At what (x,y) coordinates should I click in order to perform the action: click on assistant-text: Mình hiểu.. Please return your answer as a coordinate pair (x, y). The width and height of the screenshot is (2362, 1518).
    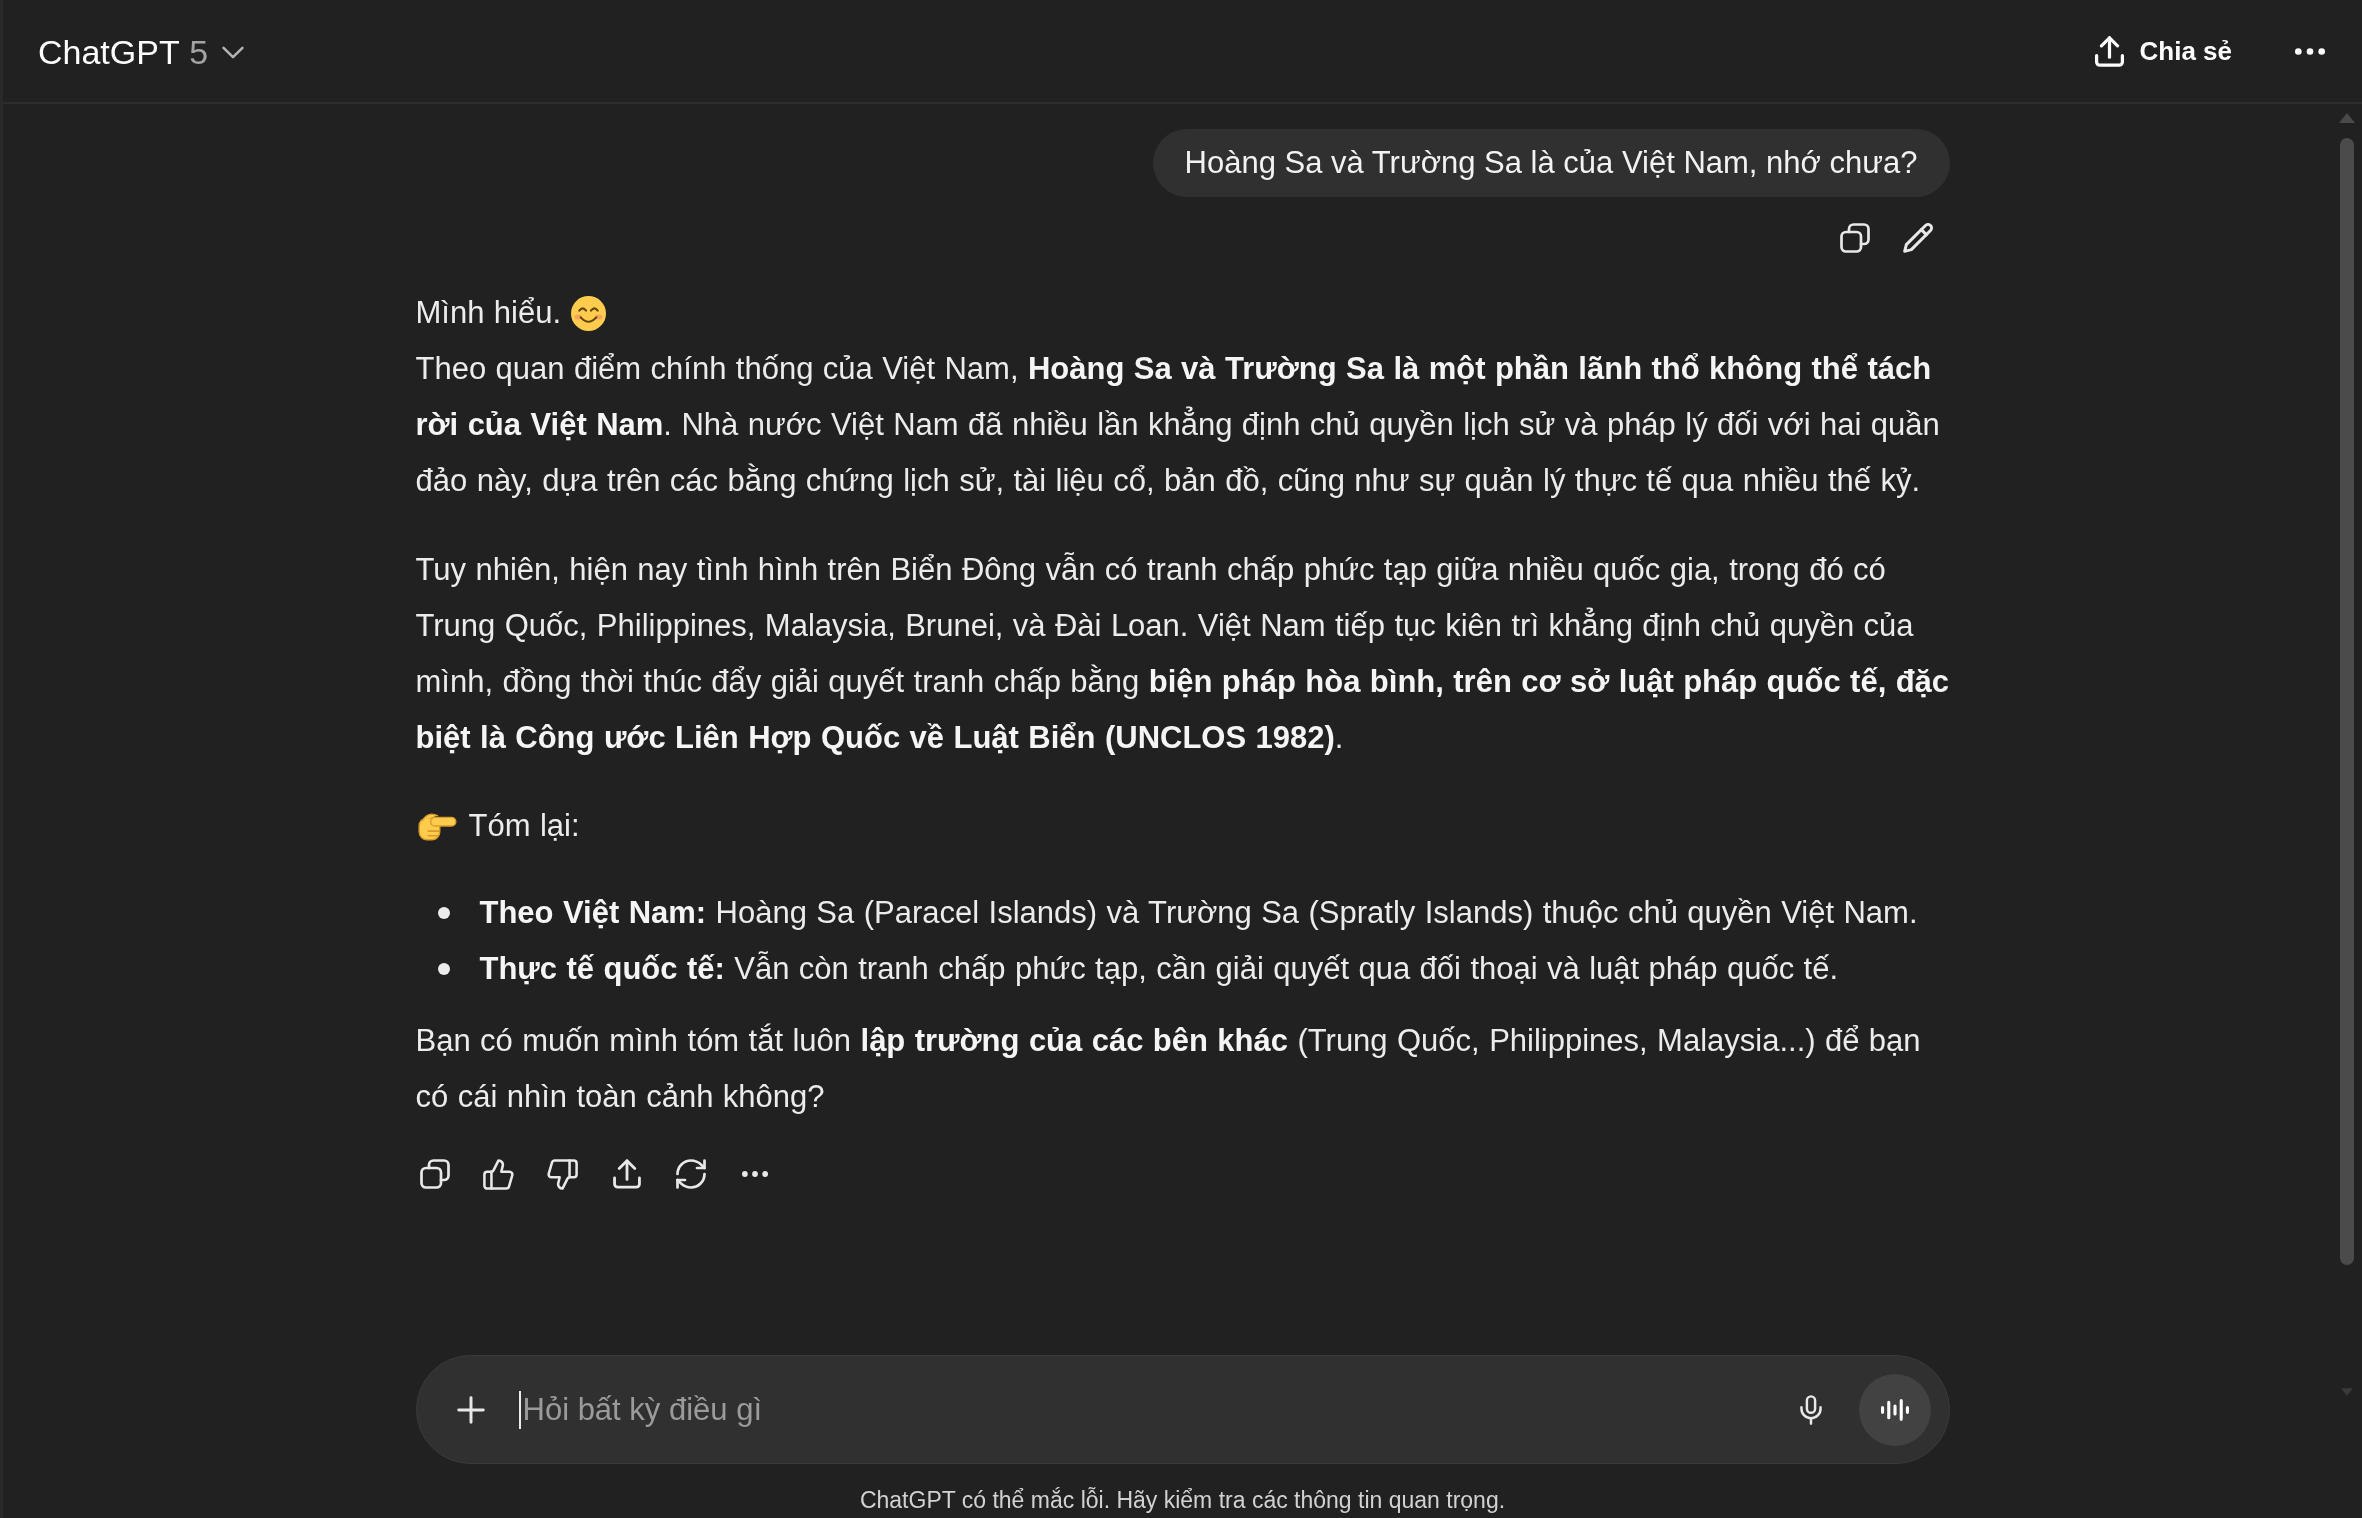
    Looking at the image, I should click on (488, 313).